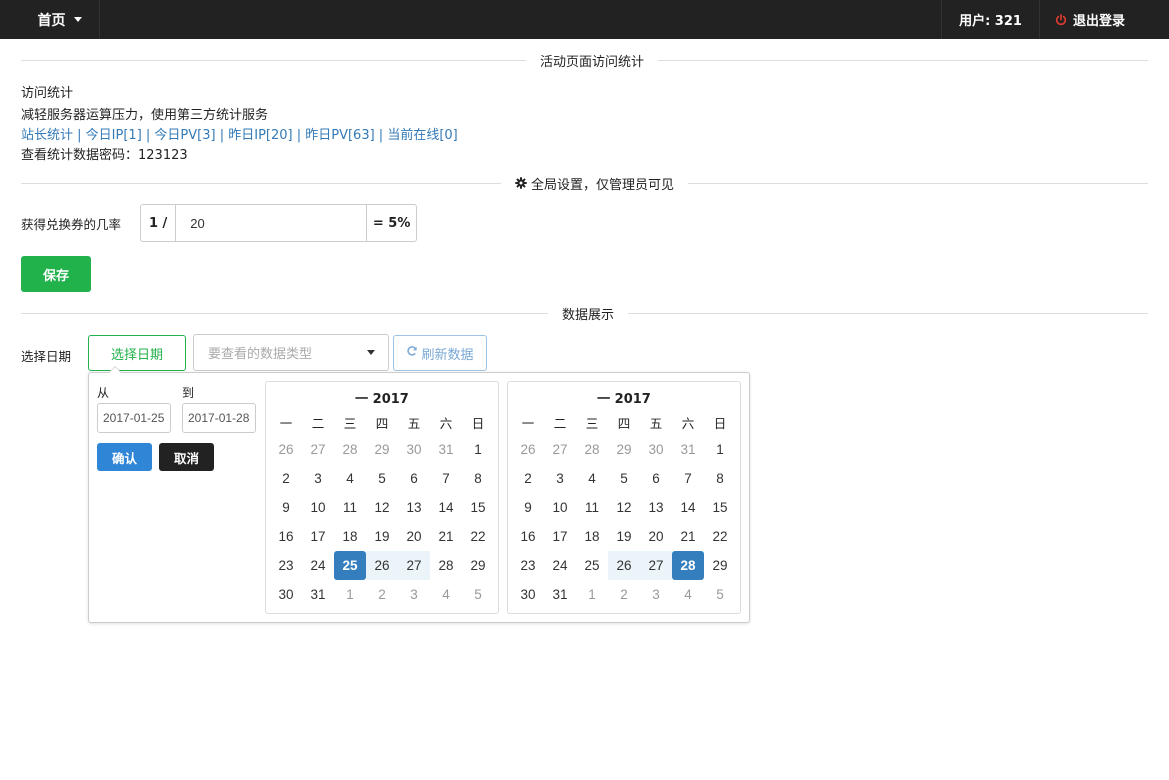  Describe the element at coordinates (124, 457) in the screenshot. I see `confirm-button: 确认` at that location.